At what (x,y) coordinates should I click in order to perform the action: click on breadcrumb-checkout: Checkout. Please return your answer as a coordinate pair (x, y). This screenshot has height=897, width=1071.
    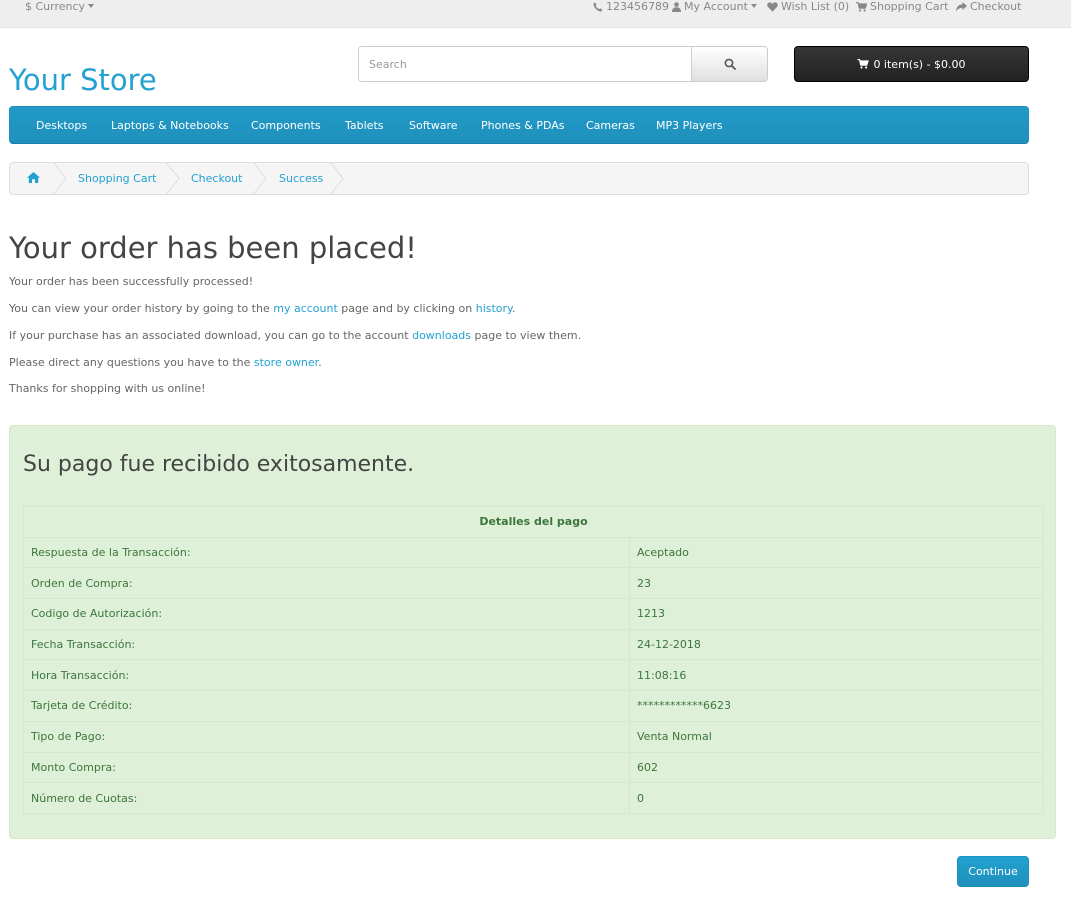
    Looking at the image, I should click on (216, 179).